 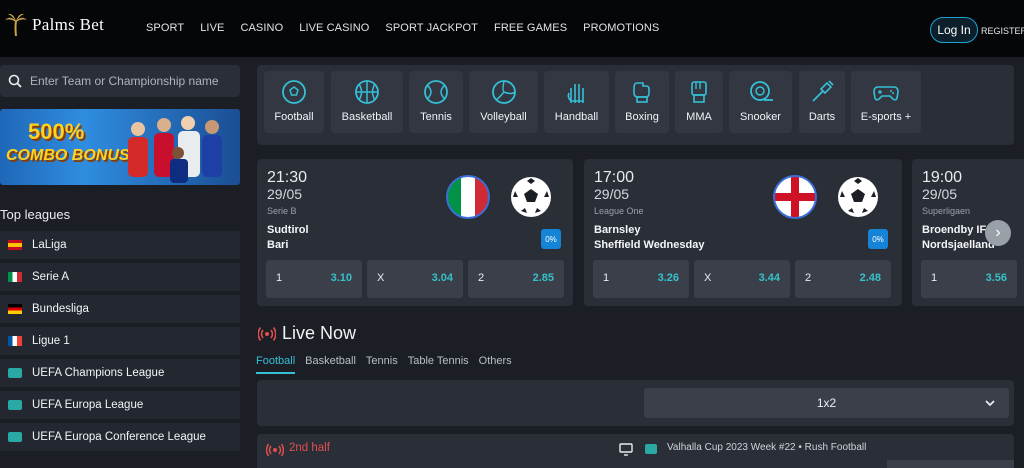 What do you see at coordinates (886, 117) in the screenshot?
I see `sport-label: E-sports +` at bounding box center [886, 117].